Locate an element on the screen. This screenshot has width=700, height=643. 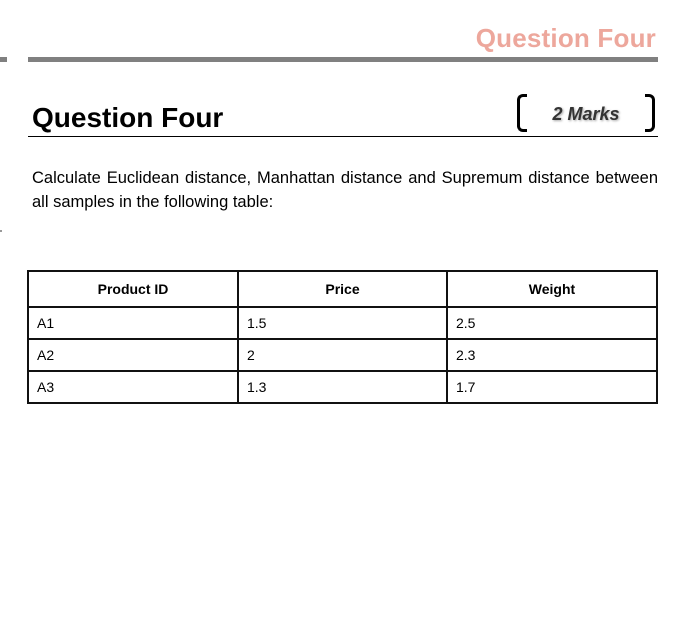
column-header-weight: Weight is located at coordinates (552, 289).